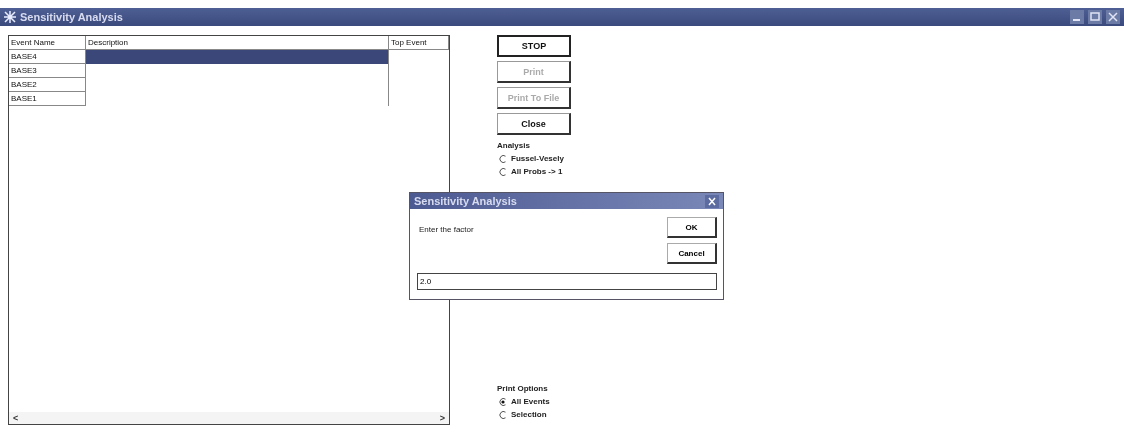 The width and height of the screenshot is (1124, 432). Describe the element at coordinates (47, 71) in the screenshot. I see `table-cell: BASE3` at that location.